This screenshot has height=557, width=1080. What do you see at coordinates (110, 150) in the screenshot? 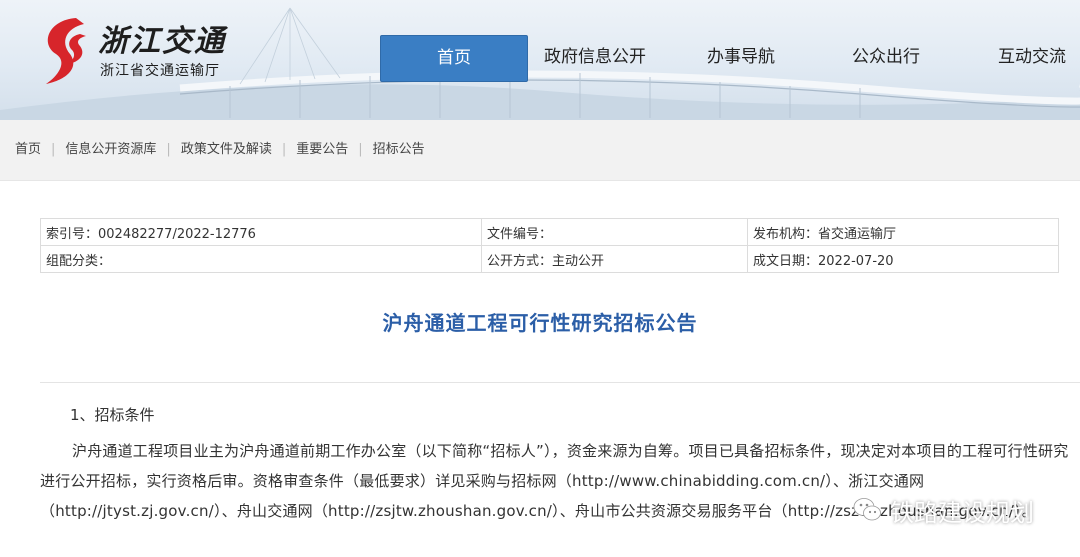
I see `breadcrumb-info-library: 信息公开资源库` at bounding box center [110, 150].